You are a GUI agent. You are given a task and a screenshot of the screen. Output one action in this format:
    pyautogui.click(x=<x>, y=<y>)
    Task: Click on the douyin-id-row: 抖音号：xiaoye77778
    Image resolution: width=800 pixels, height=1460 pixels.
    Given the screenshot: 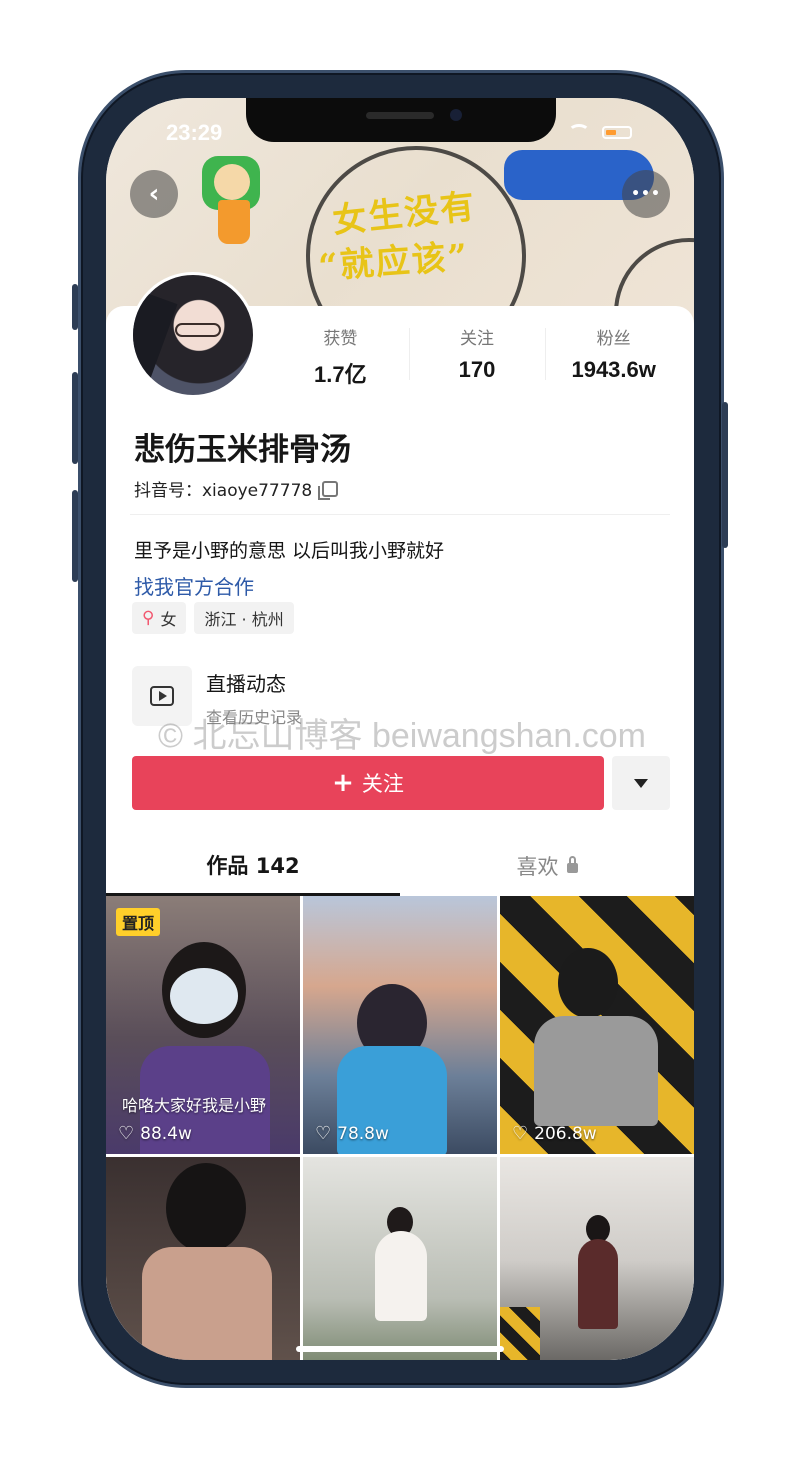 What is the action you would take?
    pyautogui.click(x=236, y=488)
    